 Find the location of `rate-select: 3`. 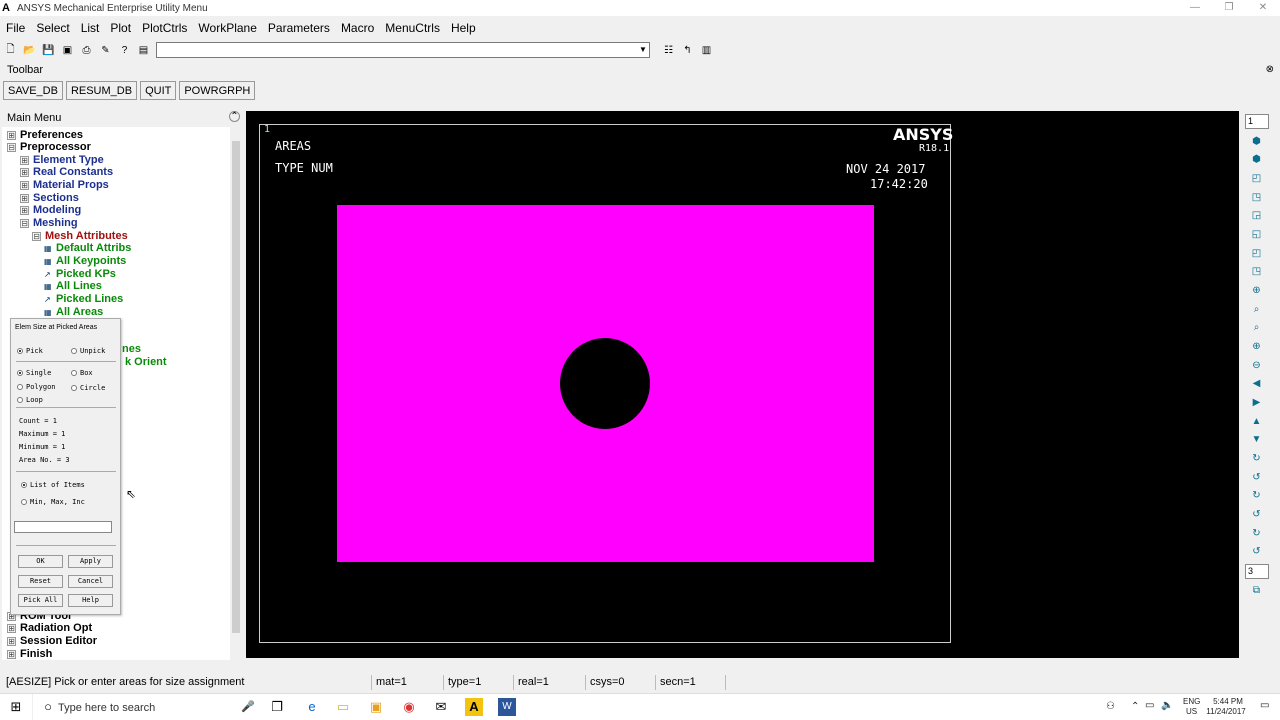

rate-select: 3 is located at coordinates (1257, 571).